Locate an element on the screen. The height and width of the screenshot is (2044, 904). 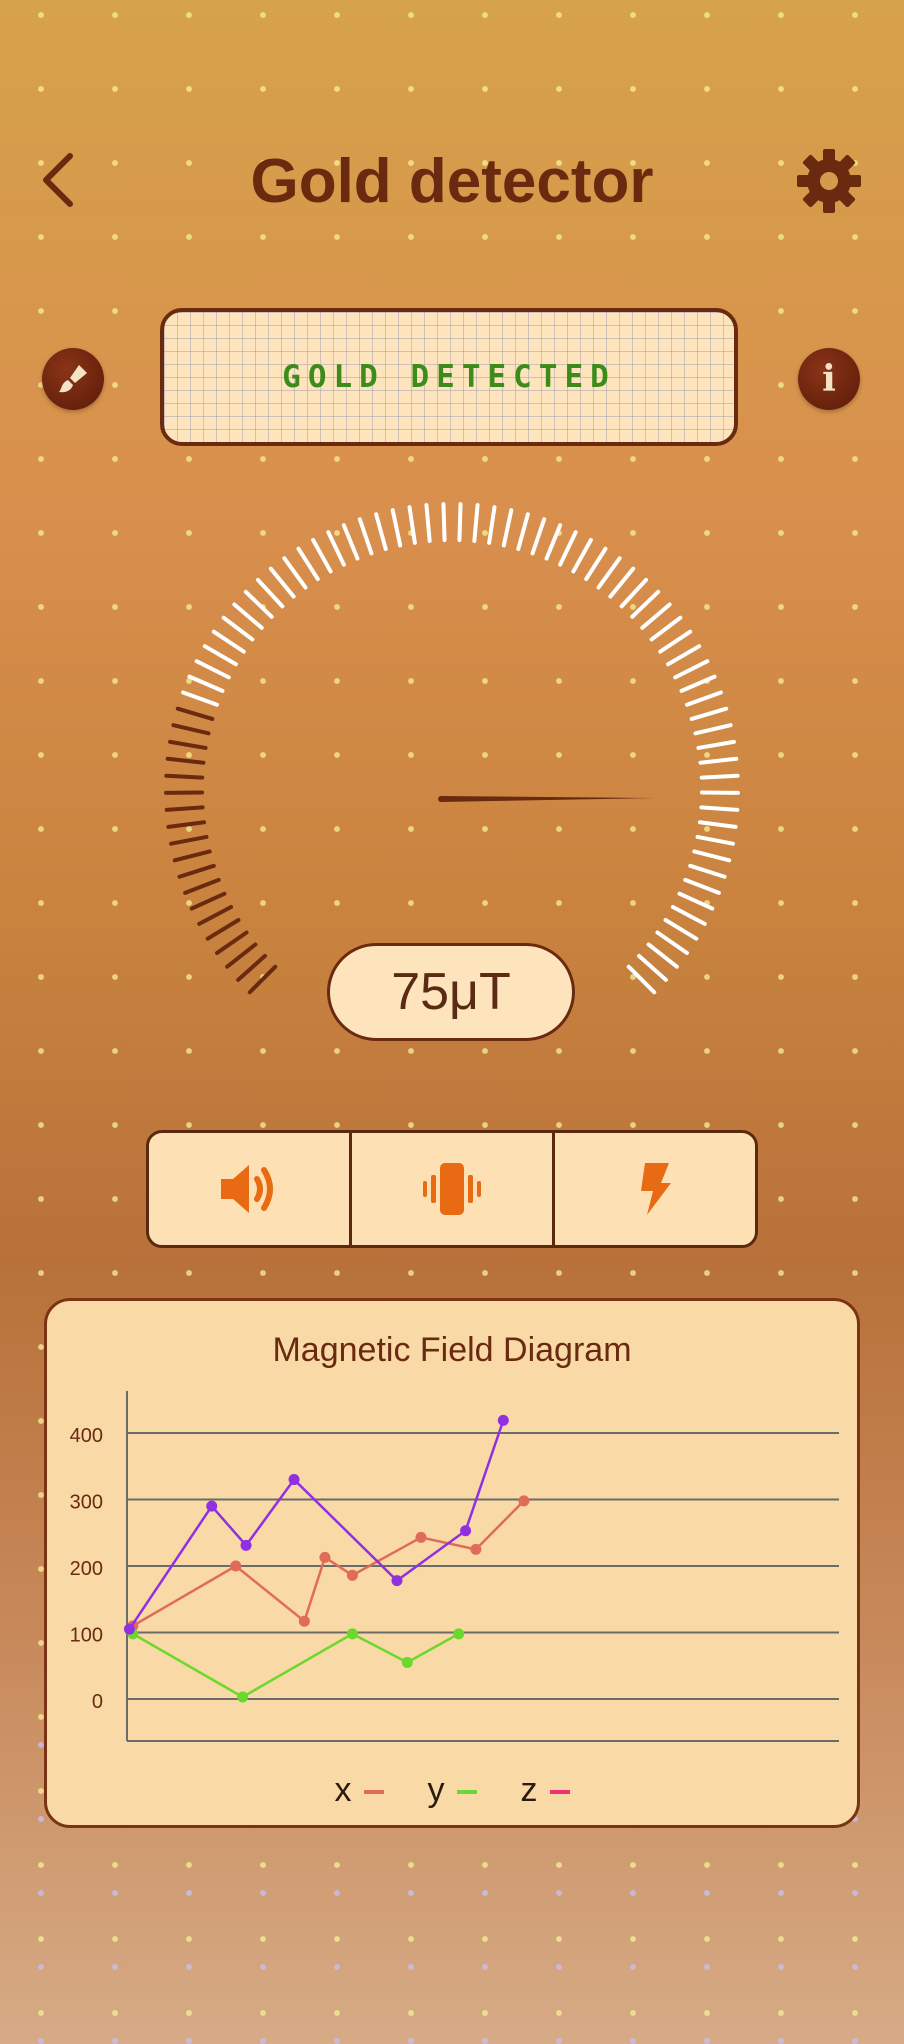
speaker-icon is located at coordinates (247, 1189).